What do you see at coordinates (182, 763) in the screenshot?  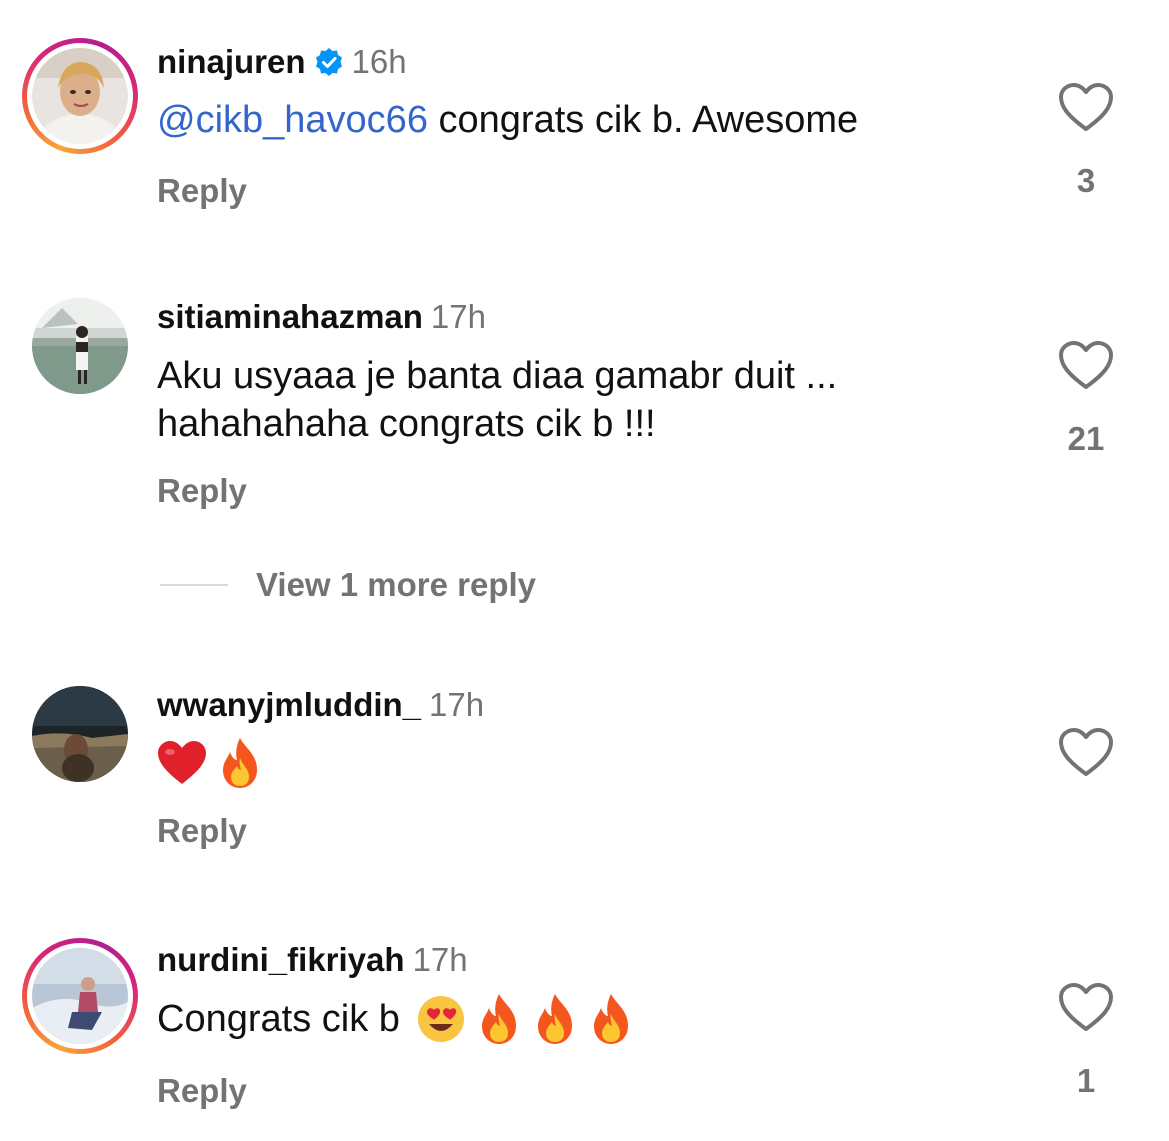 I see `red-heart-icon` at bounding box center [182, 763].